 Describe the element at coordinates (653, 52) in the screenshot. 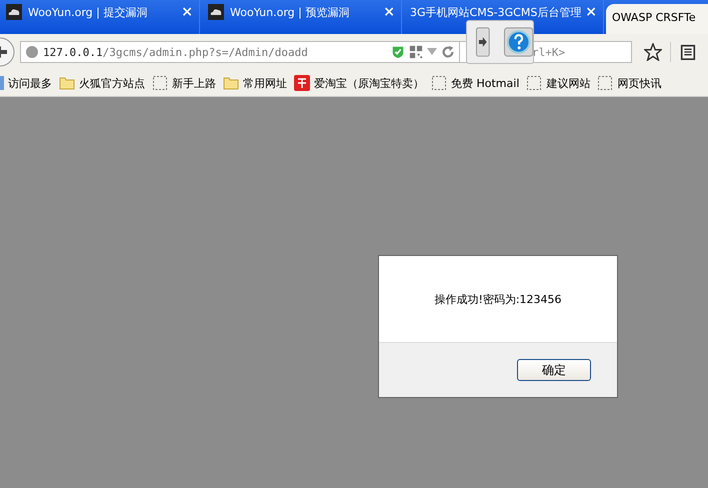

I see `star-icon` at that location.